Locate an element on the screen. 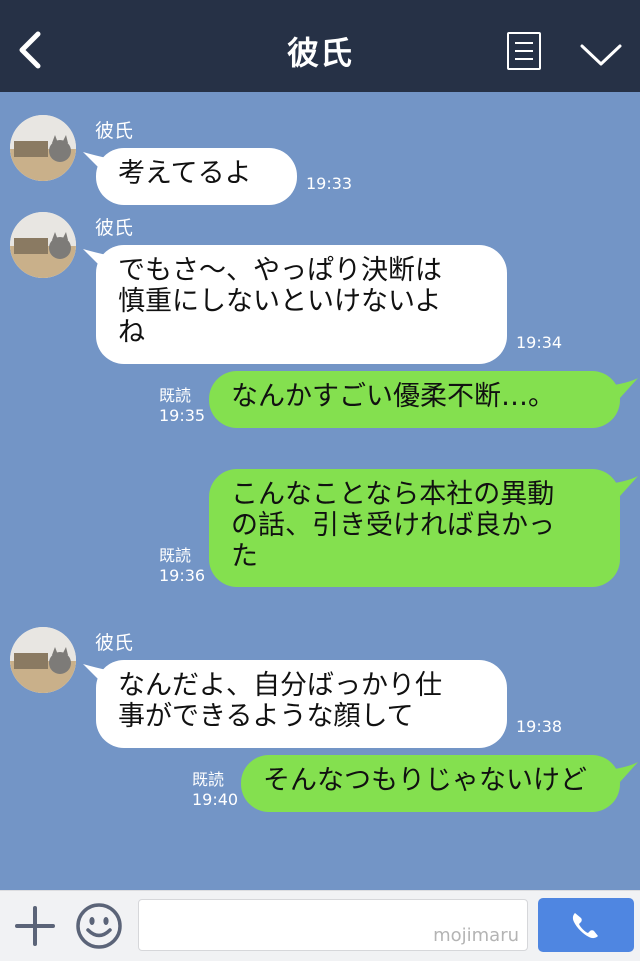 This screenshot has height=961, width=640. phone-icon is located at coordinates (585, 926).